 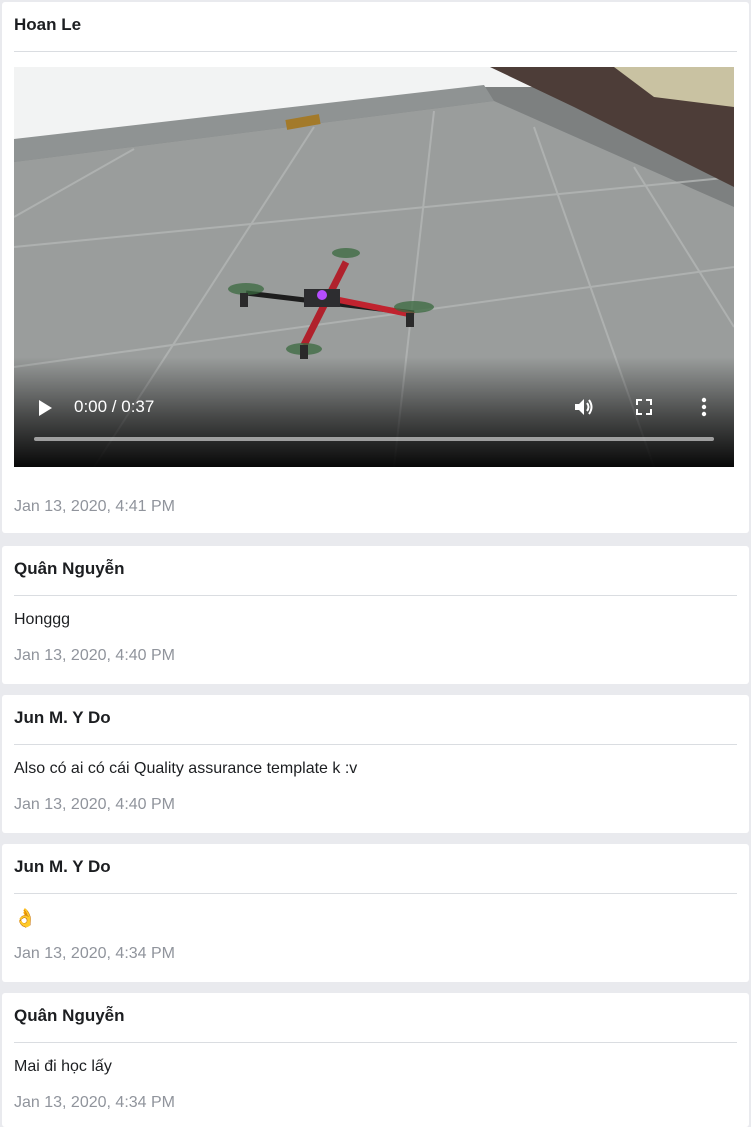 What do you see at coordinates (42, 619) in the screenshot?
I see `post-message: Honggg` at bounding box center [42, 619].